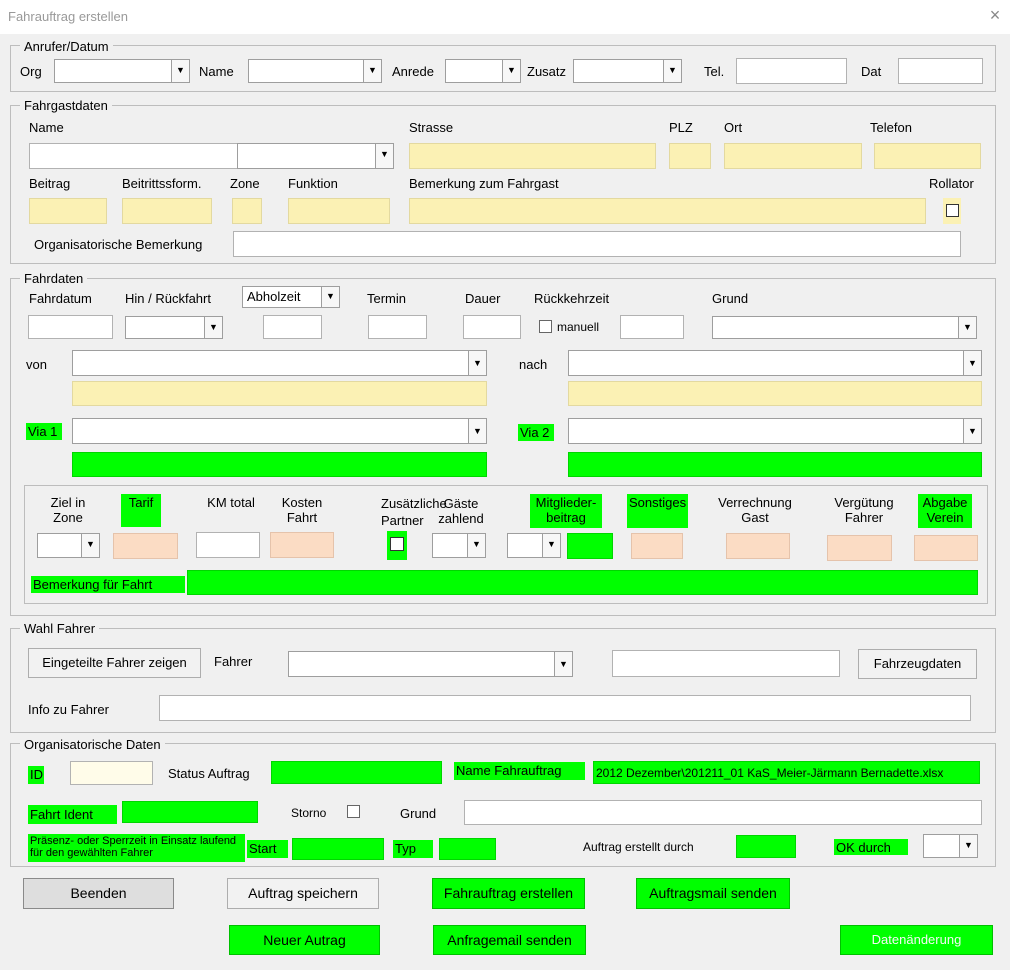  Describe the element at coordinates (864, 510) in the screenshot. I see `verguetung-label: Vergütung Fahrer` at that location.